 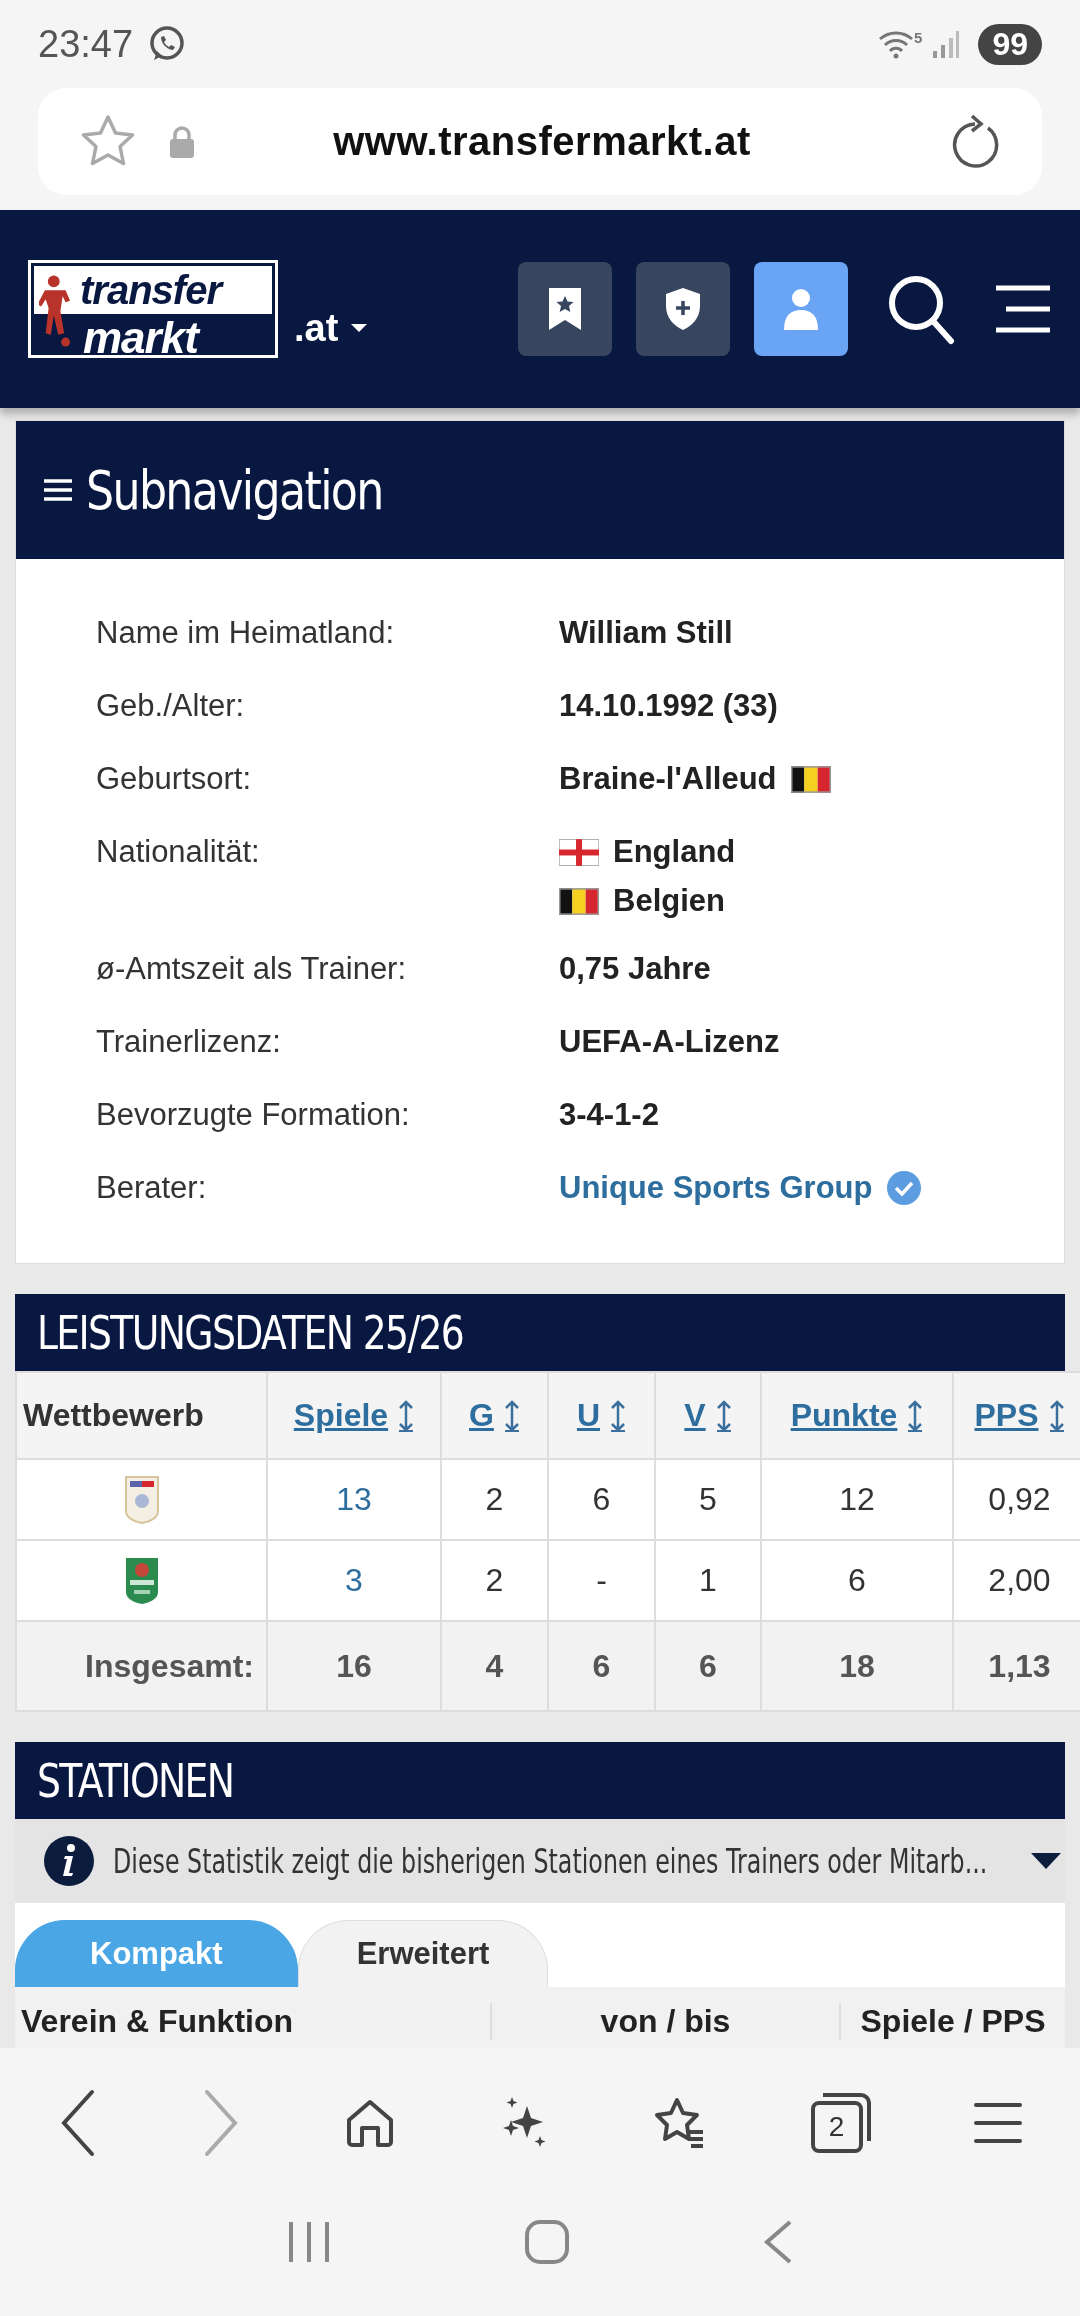 I want to click on info-icon, so click(x=69, y=1861).